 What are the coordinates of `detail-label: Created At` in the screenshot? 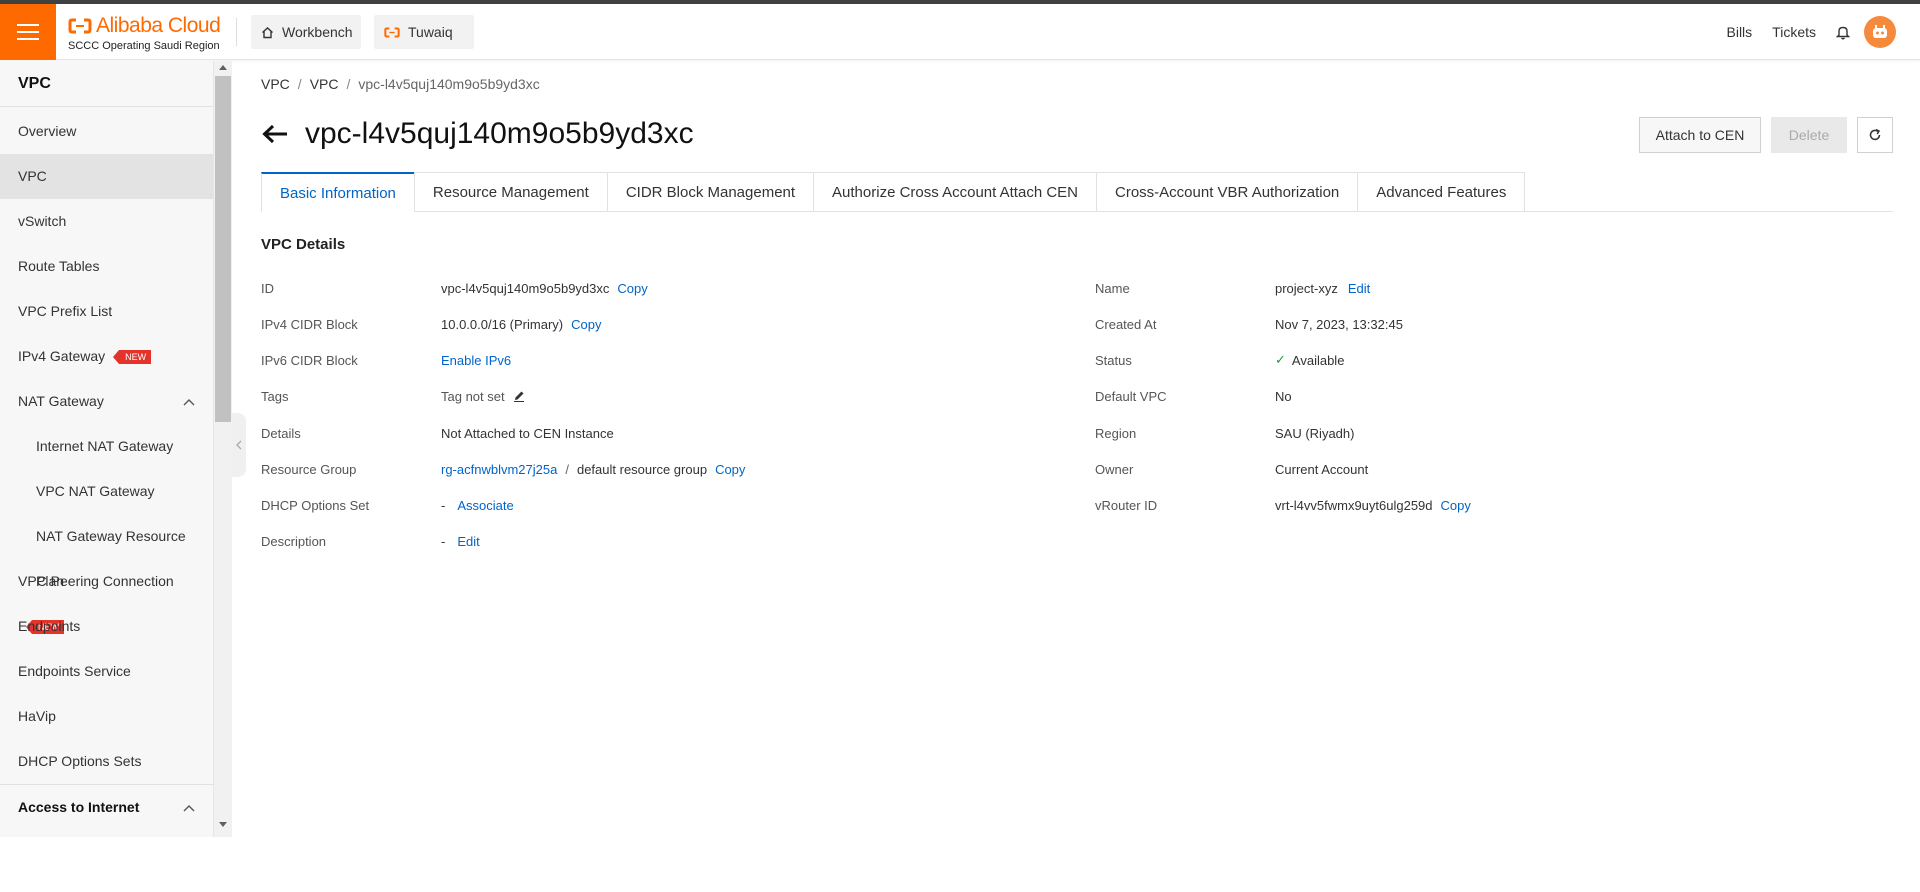 It's located at (1126, 324).